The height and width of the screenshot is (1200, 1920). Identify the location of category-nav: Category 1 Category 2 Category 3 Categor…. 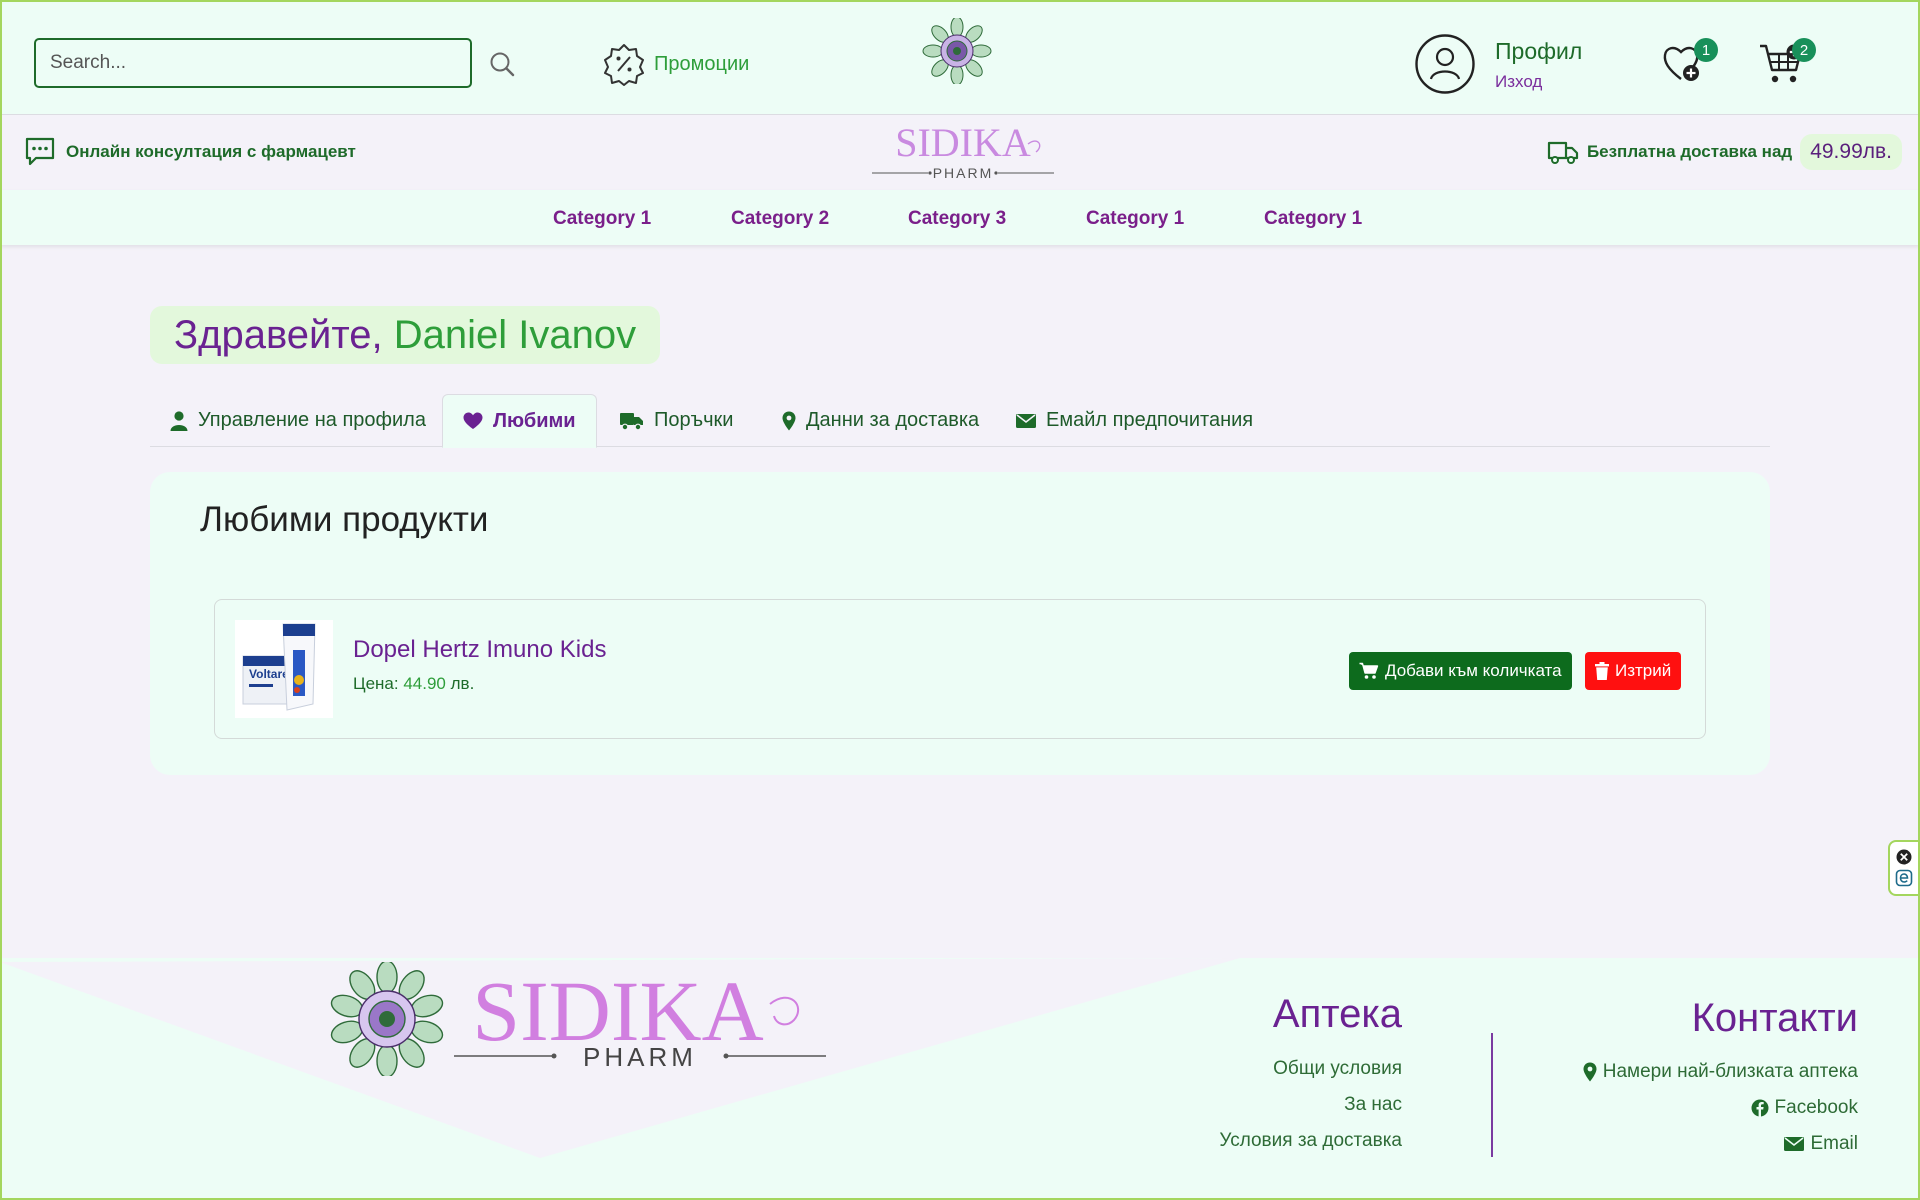
(960, 217).